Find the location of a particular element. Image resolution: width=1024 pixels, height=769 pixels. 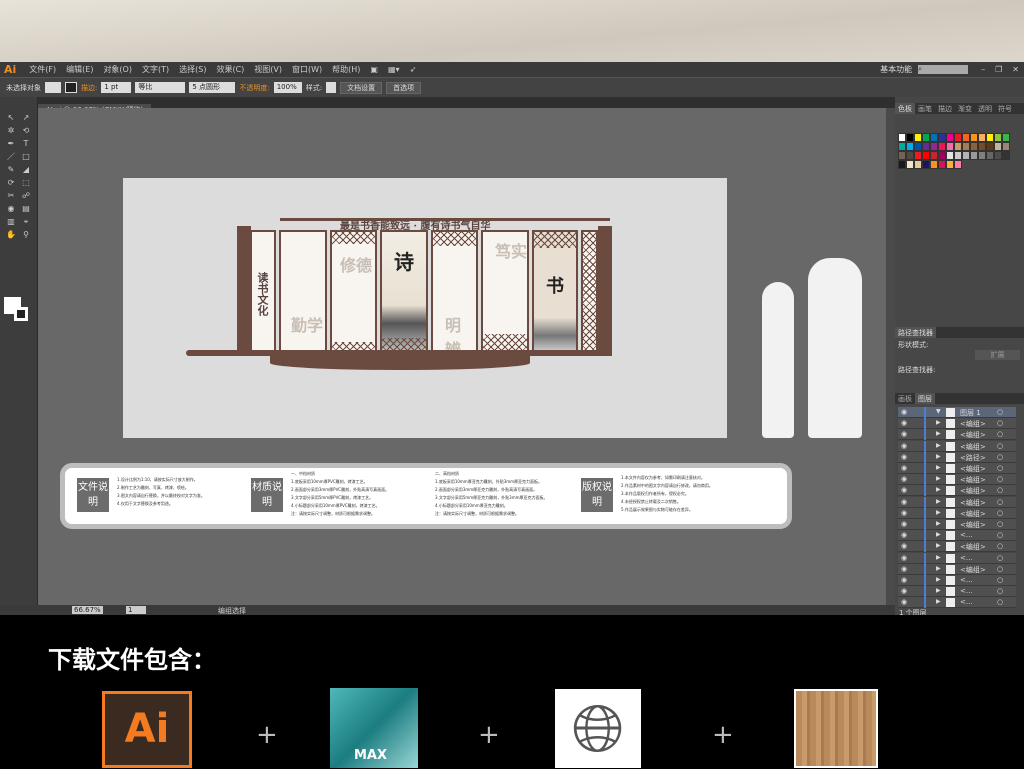

menu-window: 窗口(W) is located at coordinates (307, 69).